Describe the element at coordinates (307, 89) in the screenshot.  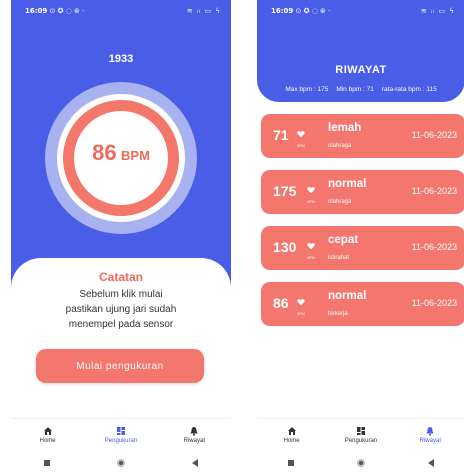
I see `stat-max: Max bpm : 175` at that location.